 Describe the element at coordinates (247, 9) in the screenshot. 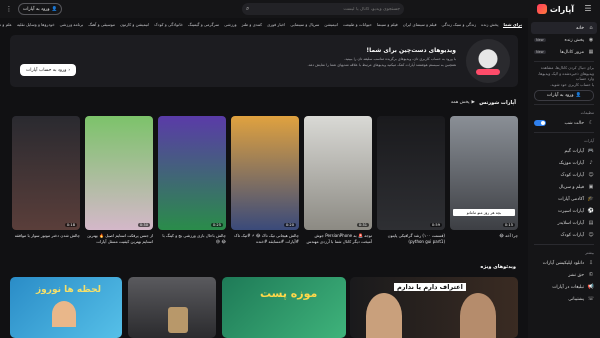

I see `search-icon: ⌕` at that location.